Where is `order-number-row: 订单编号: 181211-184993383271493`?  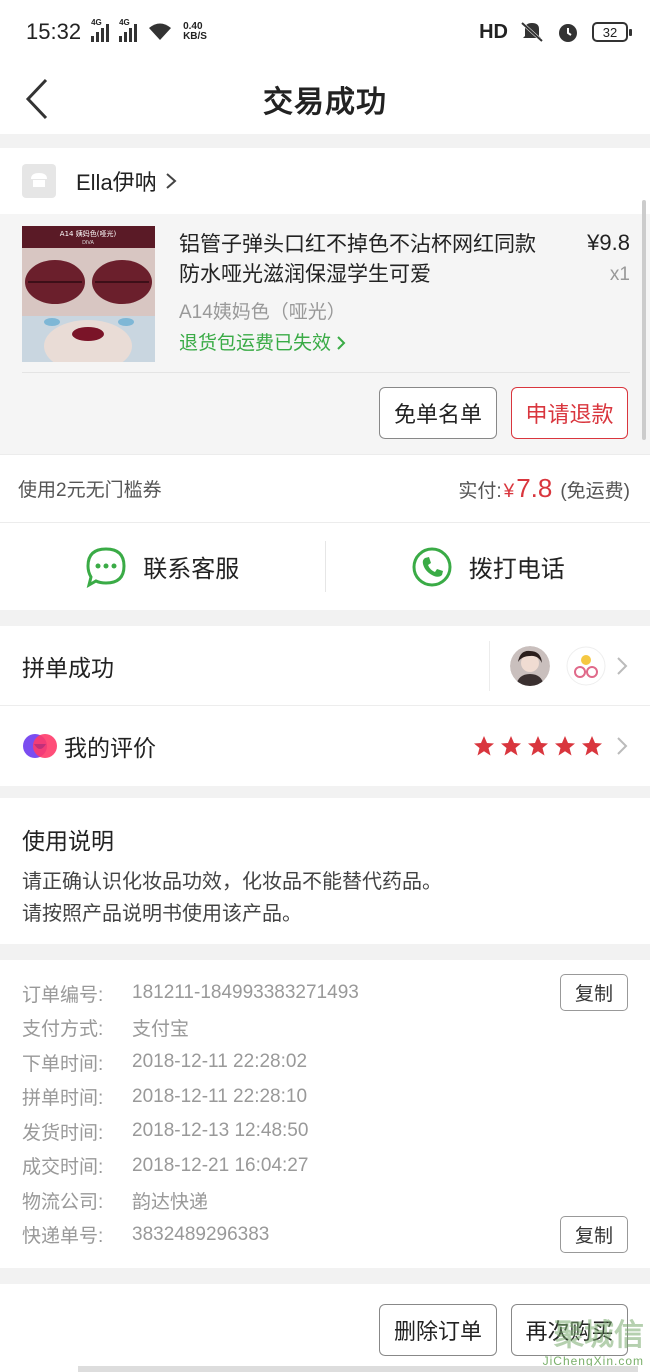
order-number-row: 订单编号: 181211-184993383271493 is located at coordinates (190, 994).